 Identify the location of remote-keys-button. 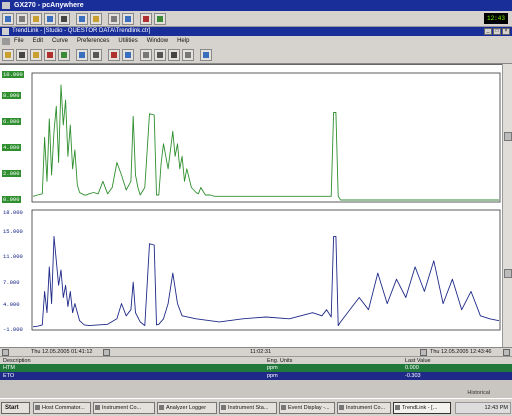
(50, 19).